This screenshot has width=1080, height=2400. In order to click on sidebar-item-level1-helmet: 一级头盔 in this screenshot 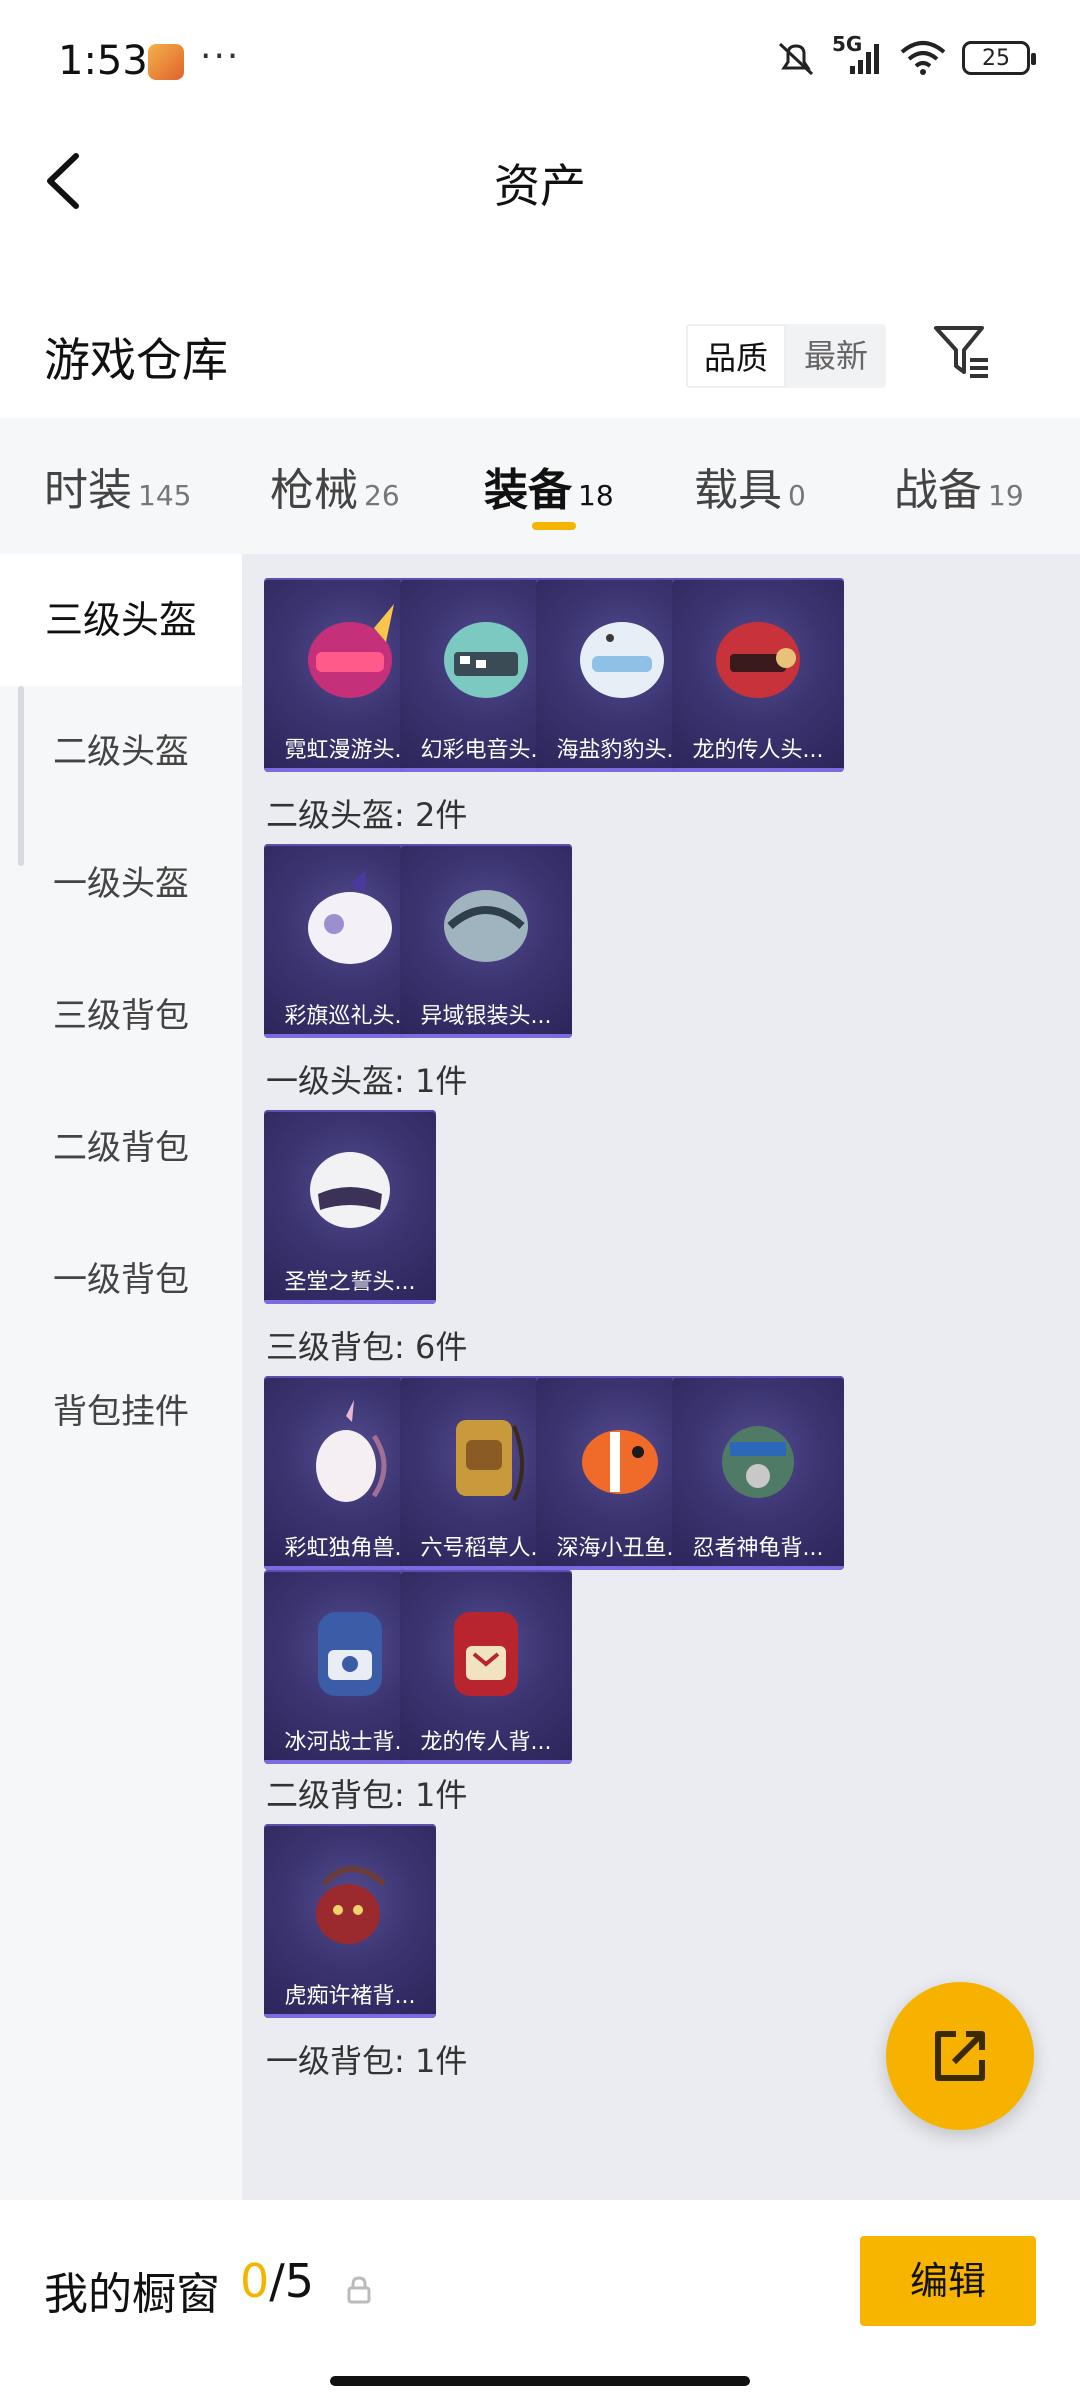, I will do `click(121, 884)`.